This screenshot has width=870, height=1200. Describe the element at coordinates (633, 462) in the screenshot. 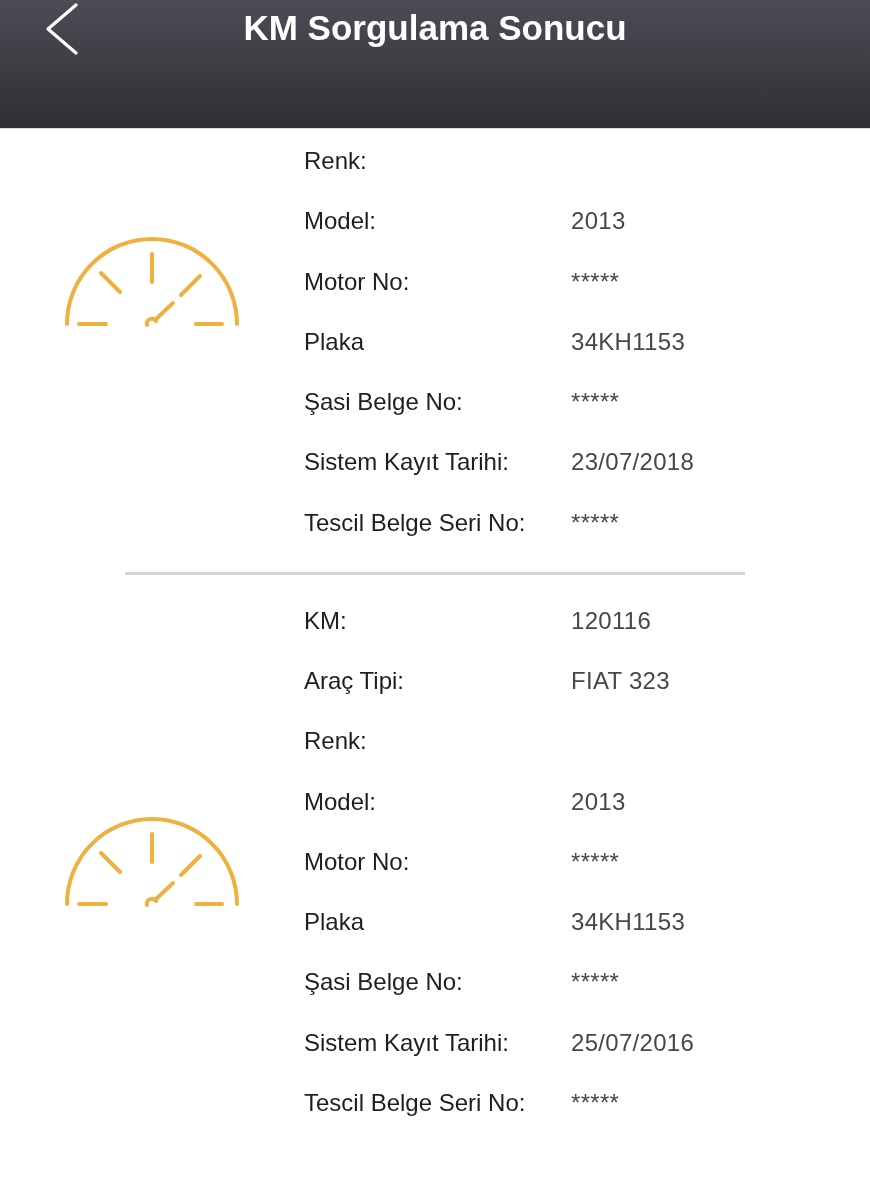

I see `field-value: 23/07/2018` at that location.